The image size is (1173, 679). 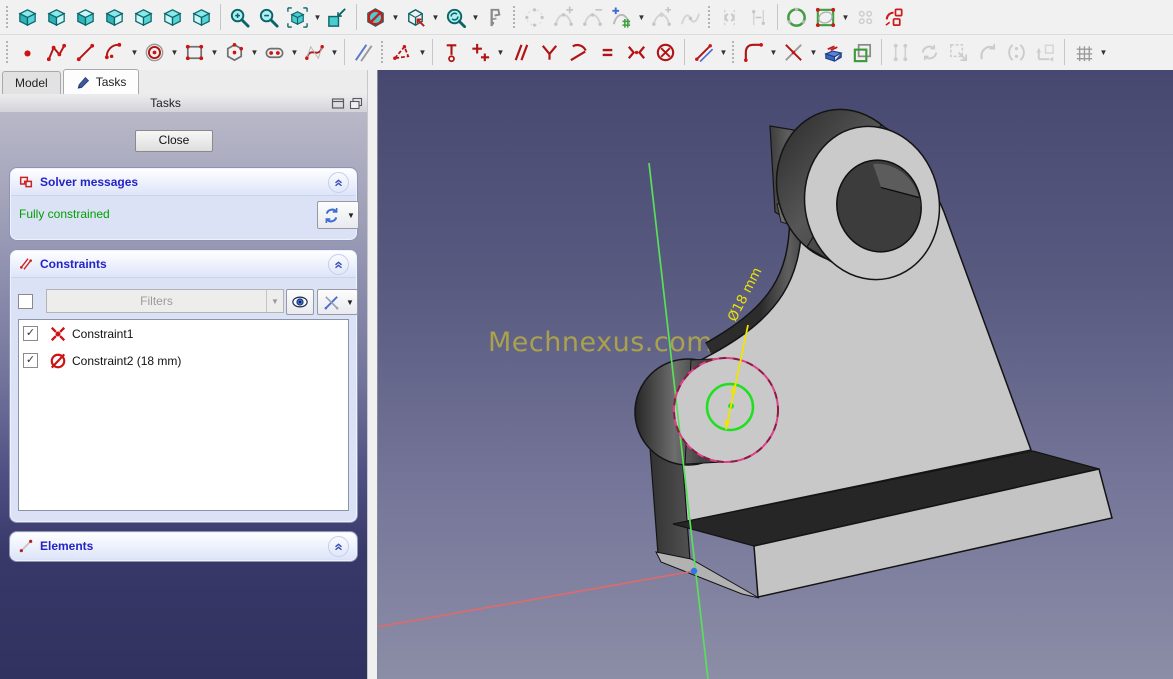 What do you see at coordinates (254, 52) in the screenshot?
I see `create-polygon-dropdown-arrow: ▼` at bounding box center [254, 52].